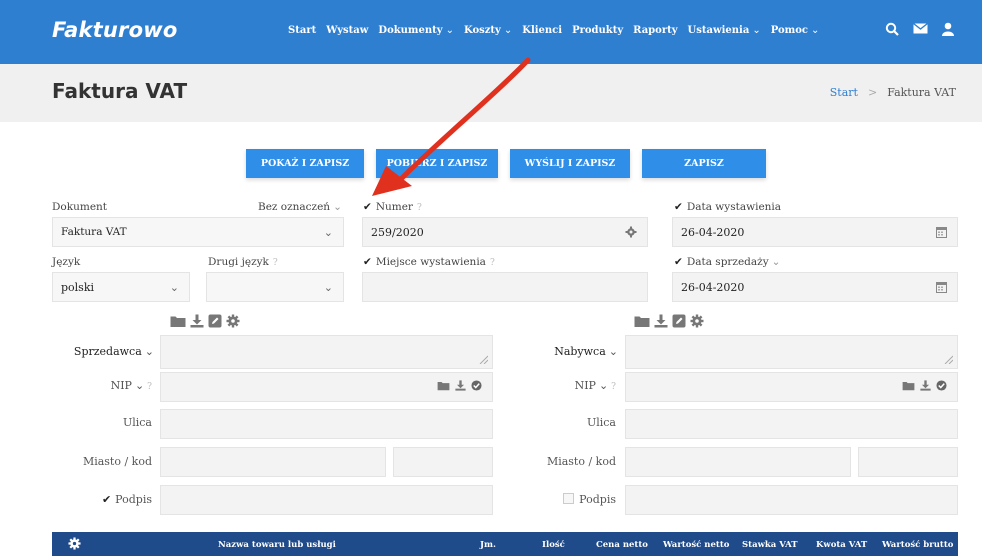 The image size is (982, 556). I want to click on data-sprzedazy-input: 26-04-2020, so click(815, 287).